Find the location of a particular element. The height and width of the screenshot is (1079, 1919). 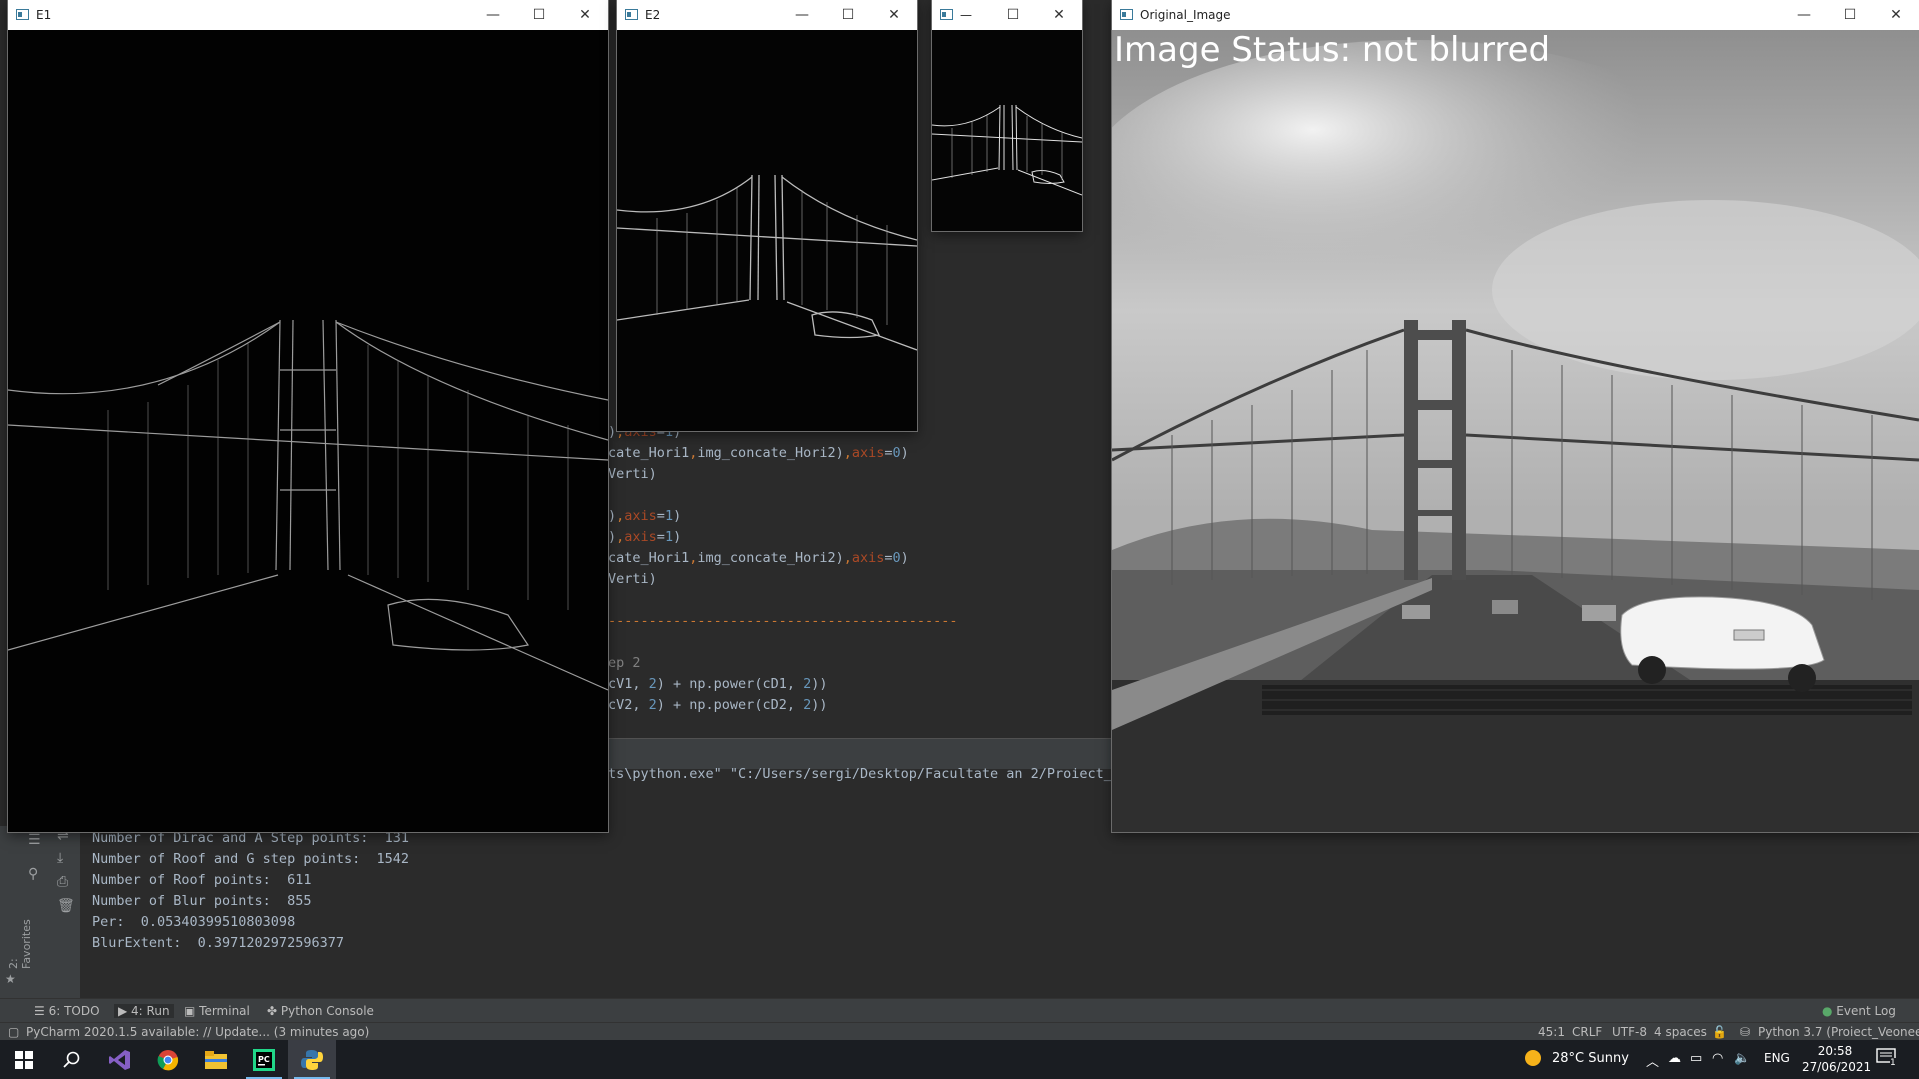

small-titlebar: — — ☐ ✕ is located at coordinates (1007, 15).